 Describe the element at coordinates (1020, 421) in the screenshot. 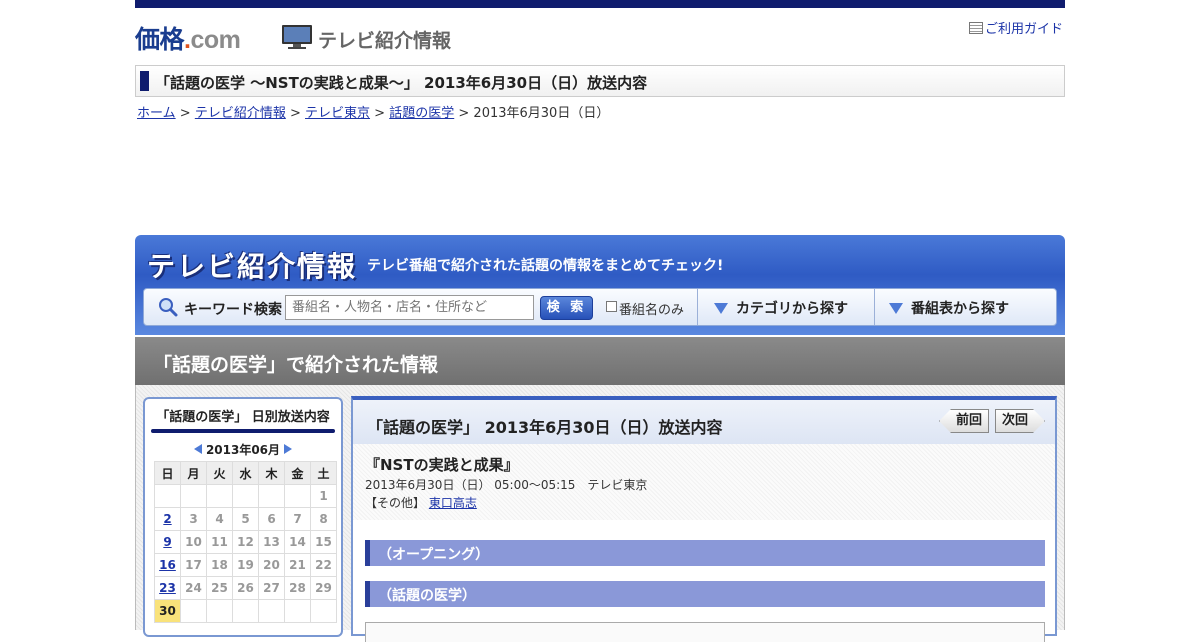

I see `next-episode-button: 次回` at that location.